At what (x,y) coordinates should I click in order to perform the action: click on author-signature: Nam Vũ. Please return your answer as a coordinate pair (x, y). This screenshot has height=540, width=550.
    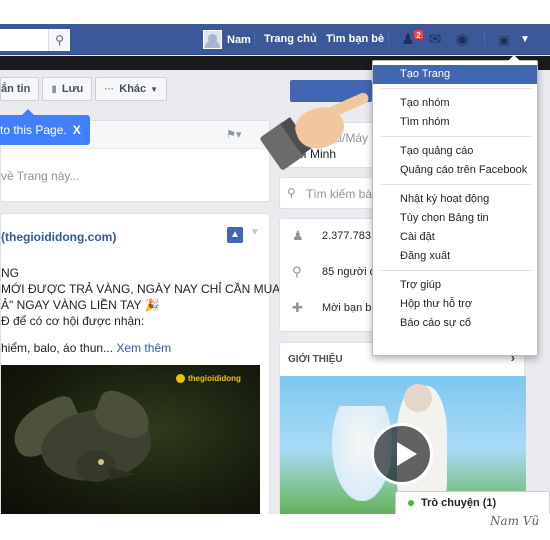
    Looking at the image, I should click on (515, 521).